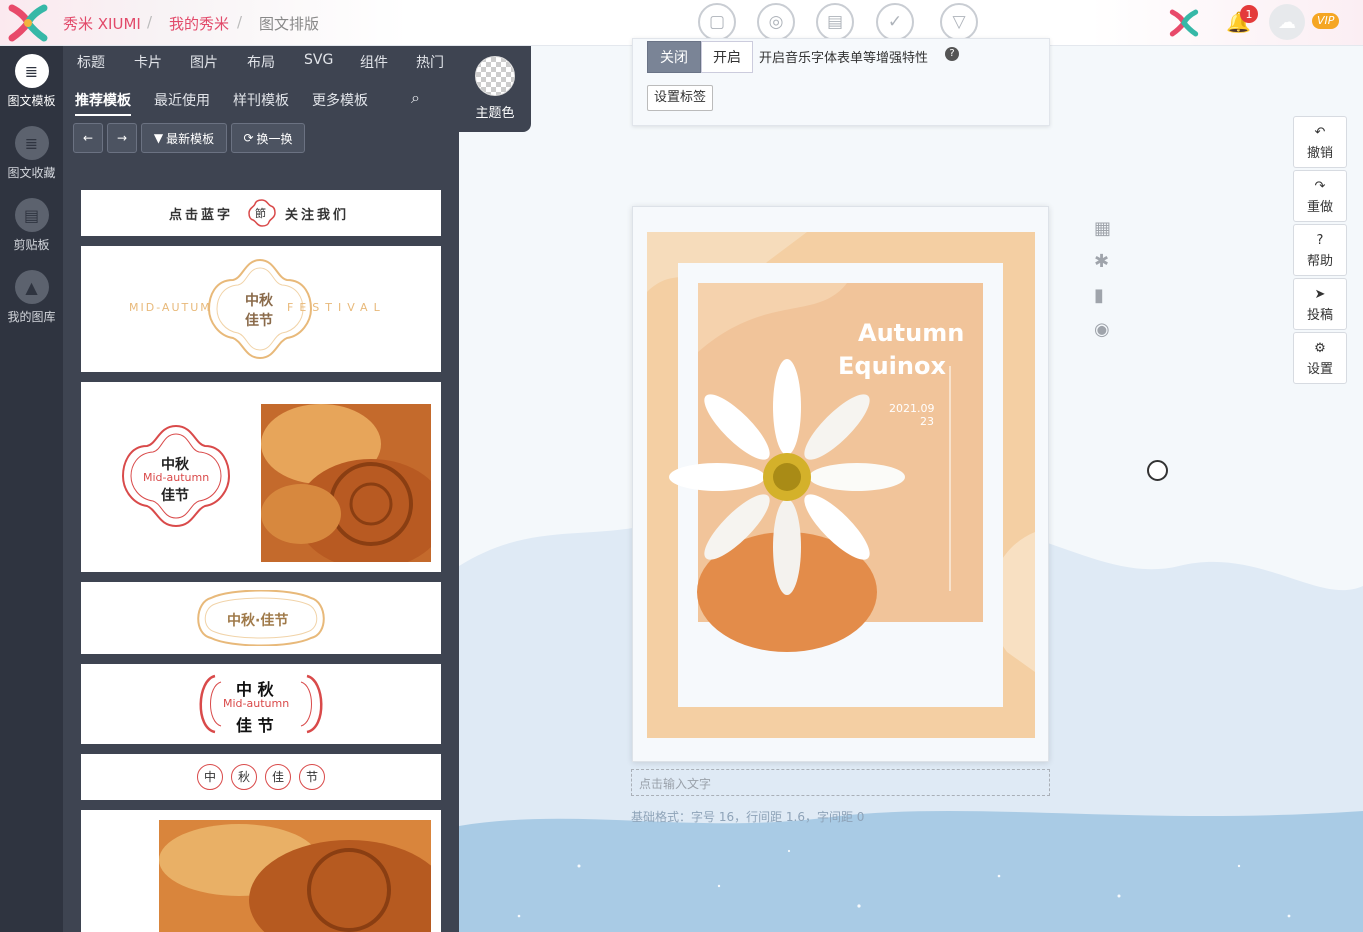 Image resolution: width=1363 pixels, height=932 pixels. I want to click on clipboard-icon: ▤, so click(31, 215).